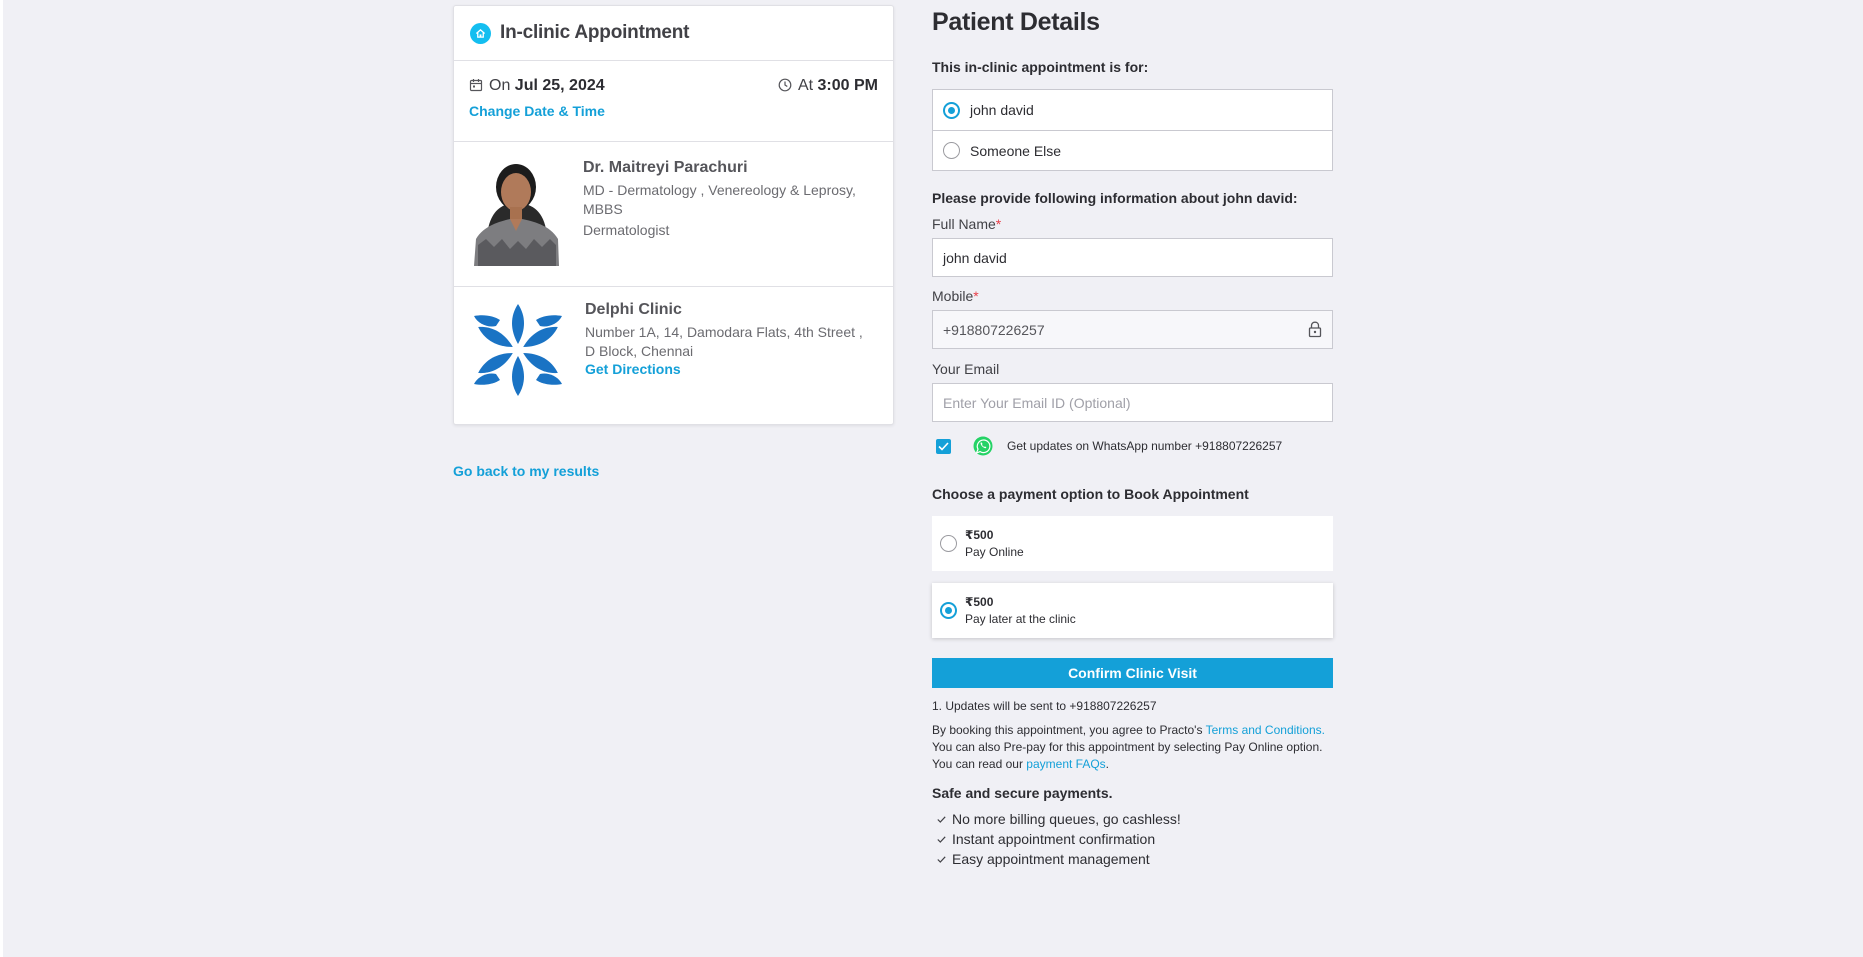 The height and width of the screenshot is (957, 1863). I want to click on clock-icon, so click(785, 85).